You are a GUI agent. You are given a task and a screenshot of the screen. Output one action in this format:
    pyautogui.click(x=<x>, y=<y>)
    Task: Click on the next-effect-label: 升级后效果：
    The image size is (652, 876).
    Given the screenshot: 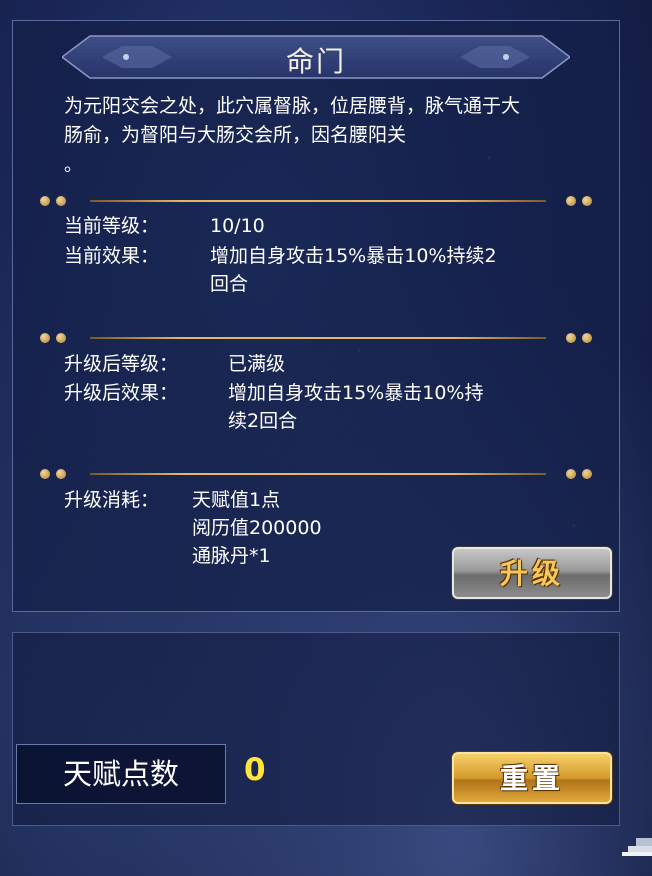 What is the action you would take?
    pyautogui.click(x=121, y=393)
    